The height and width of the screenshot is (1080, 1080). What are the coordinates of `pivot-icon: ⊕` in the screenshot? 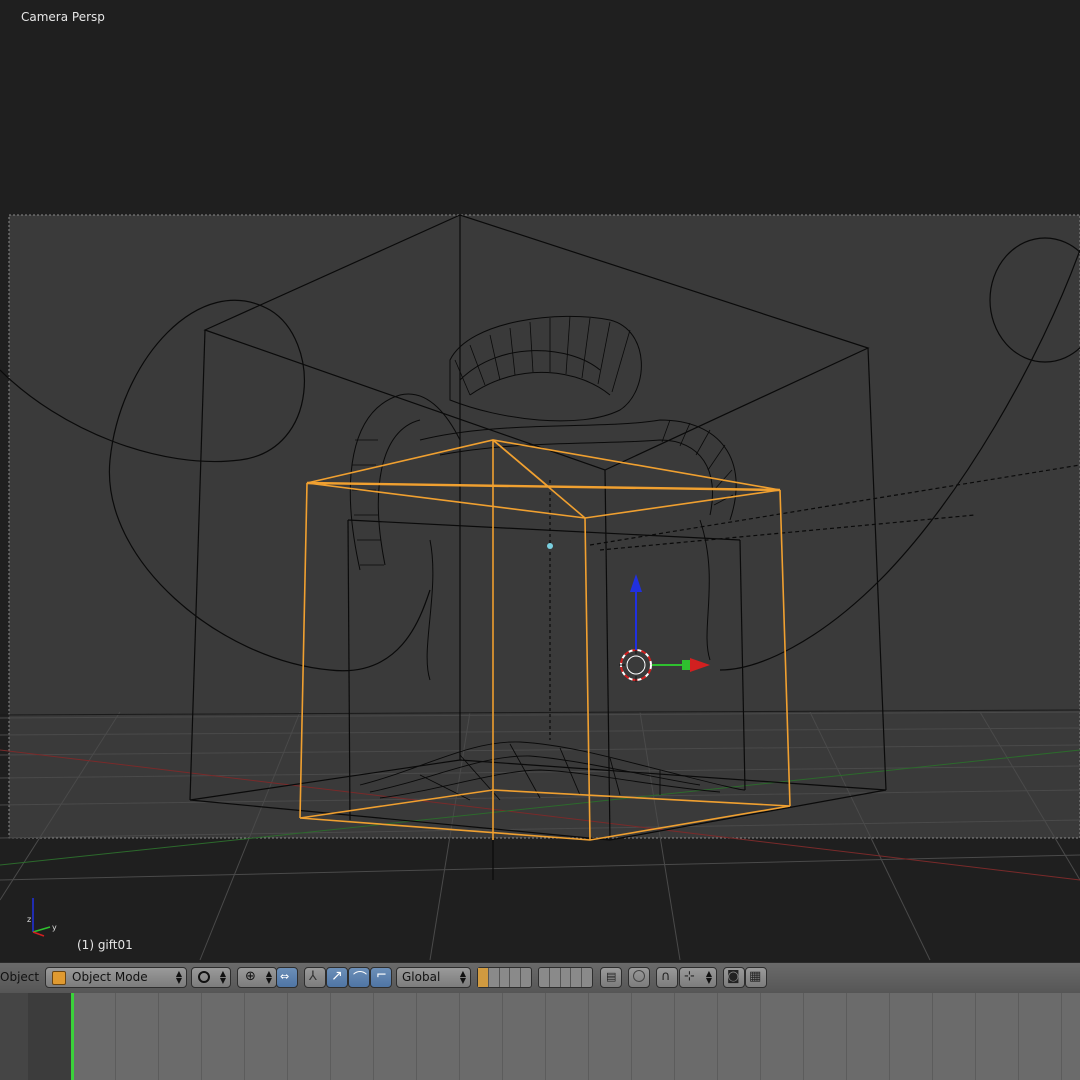 It's located at (250, 976).